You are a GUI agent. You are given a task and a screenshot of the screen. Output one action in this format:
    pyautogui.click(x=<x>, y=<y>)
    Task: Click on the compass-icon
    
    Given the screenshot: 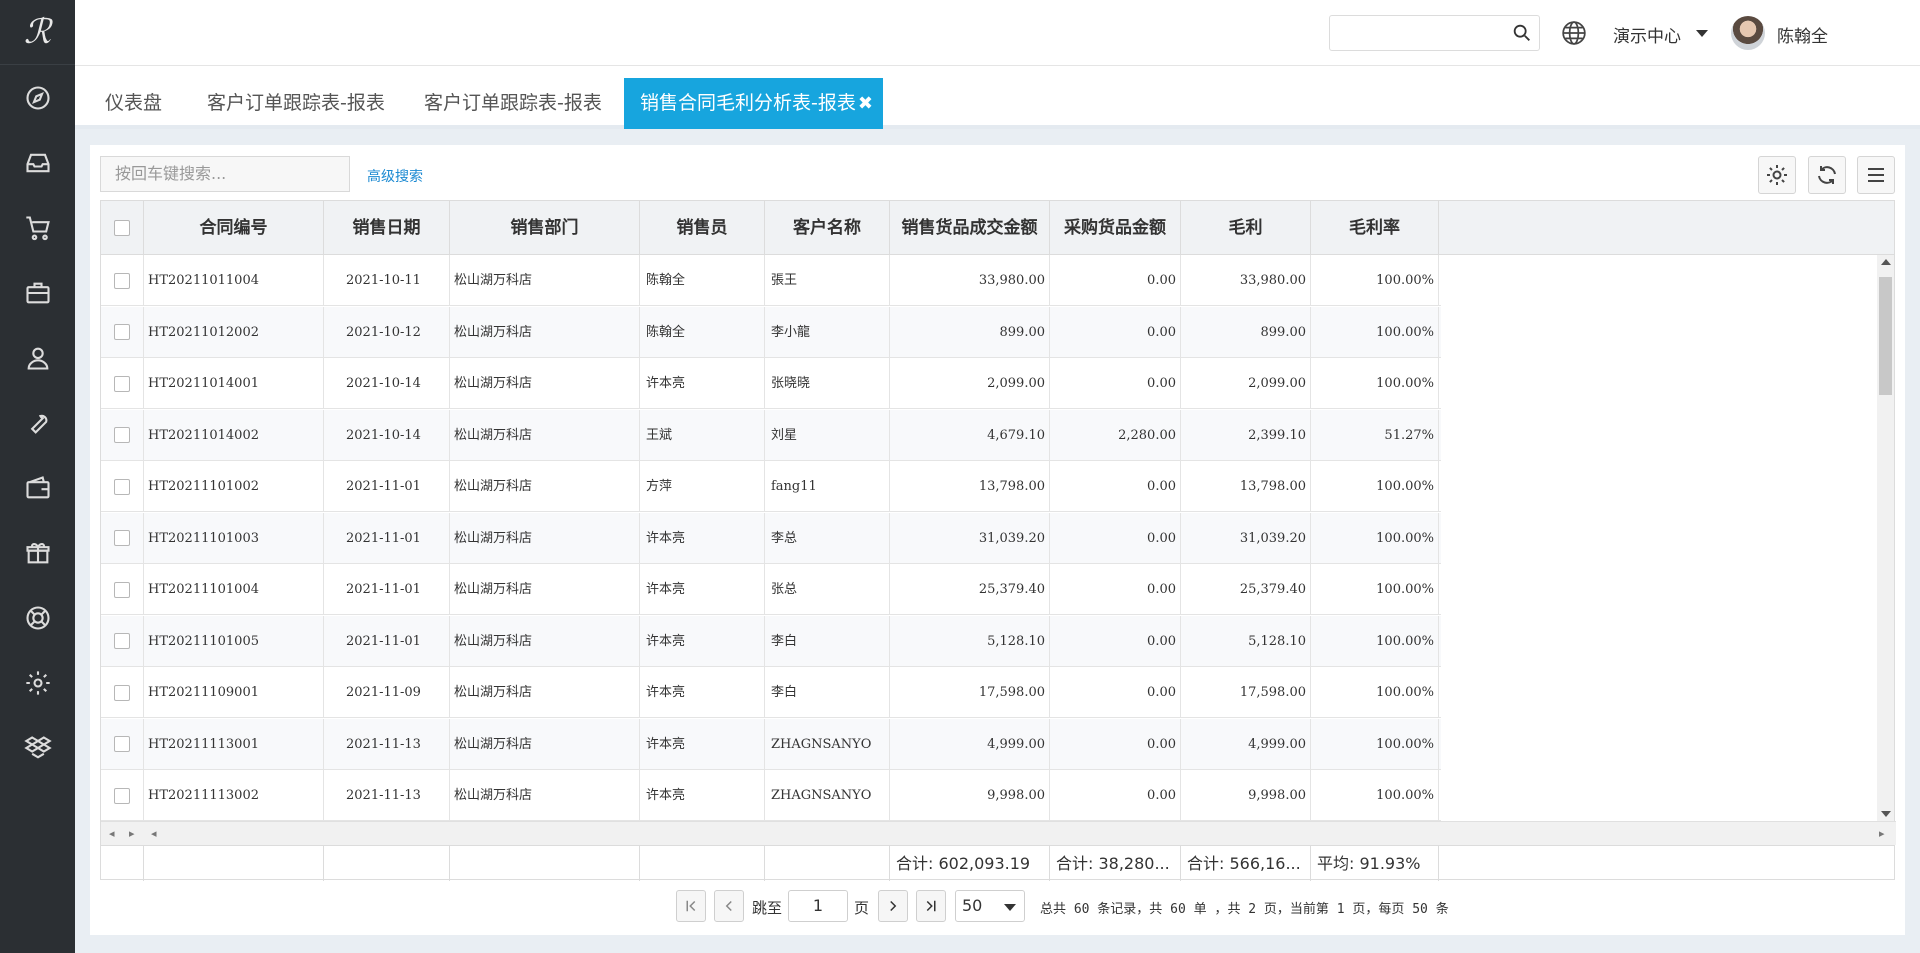 What is the action you would take?
    pyautogui.click(x=37, y=97)
    